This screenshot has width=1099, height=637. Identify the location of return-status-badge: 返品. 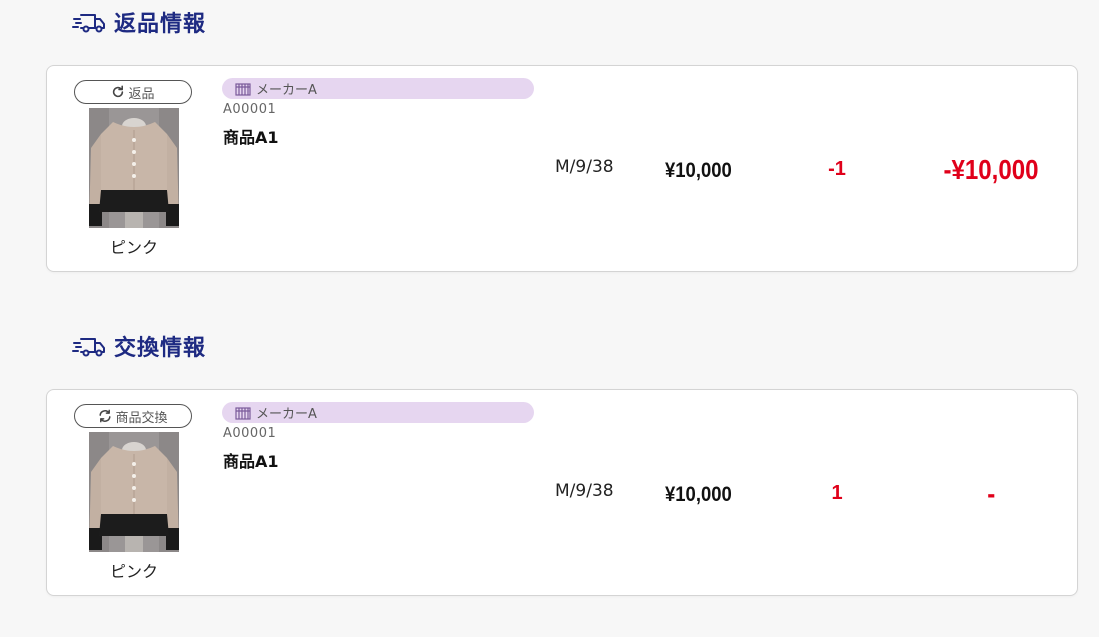
(133, 92).